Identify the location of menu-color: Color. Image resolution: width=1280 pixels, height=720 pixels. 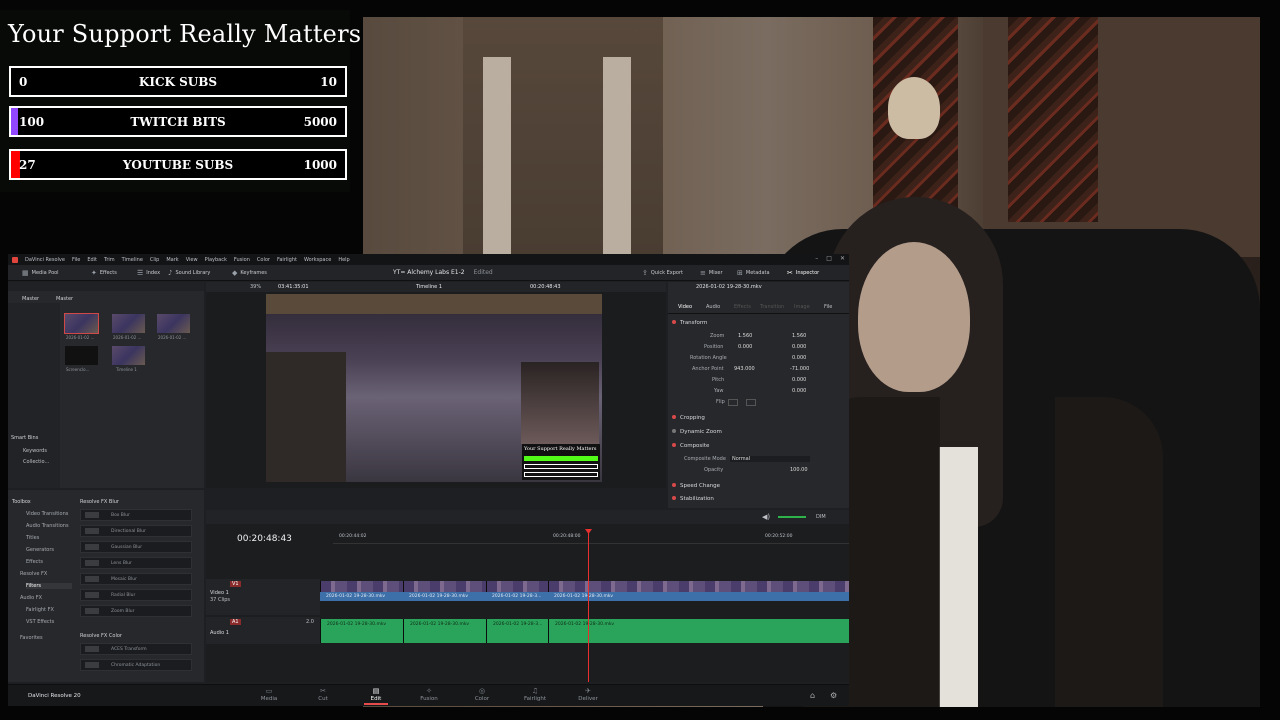
(263, 260).